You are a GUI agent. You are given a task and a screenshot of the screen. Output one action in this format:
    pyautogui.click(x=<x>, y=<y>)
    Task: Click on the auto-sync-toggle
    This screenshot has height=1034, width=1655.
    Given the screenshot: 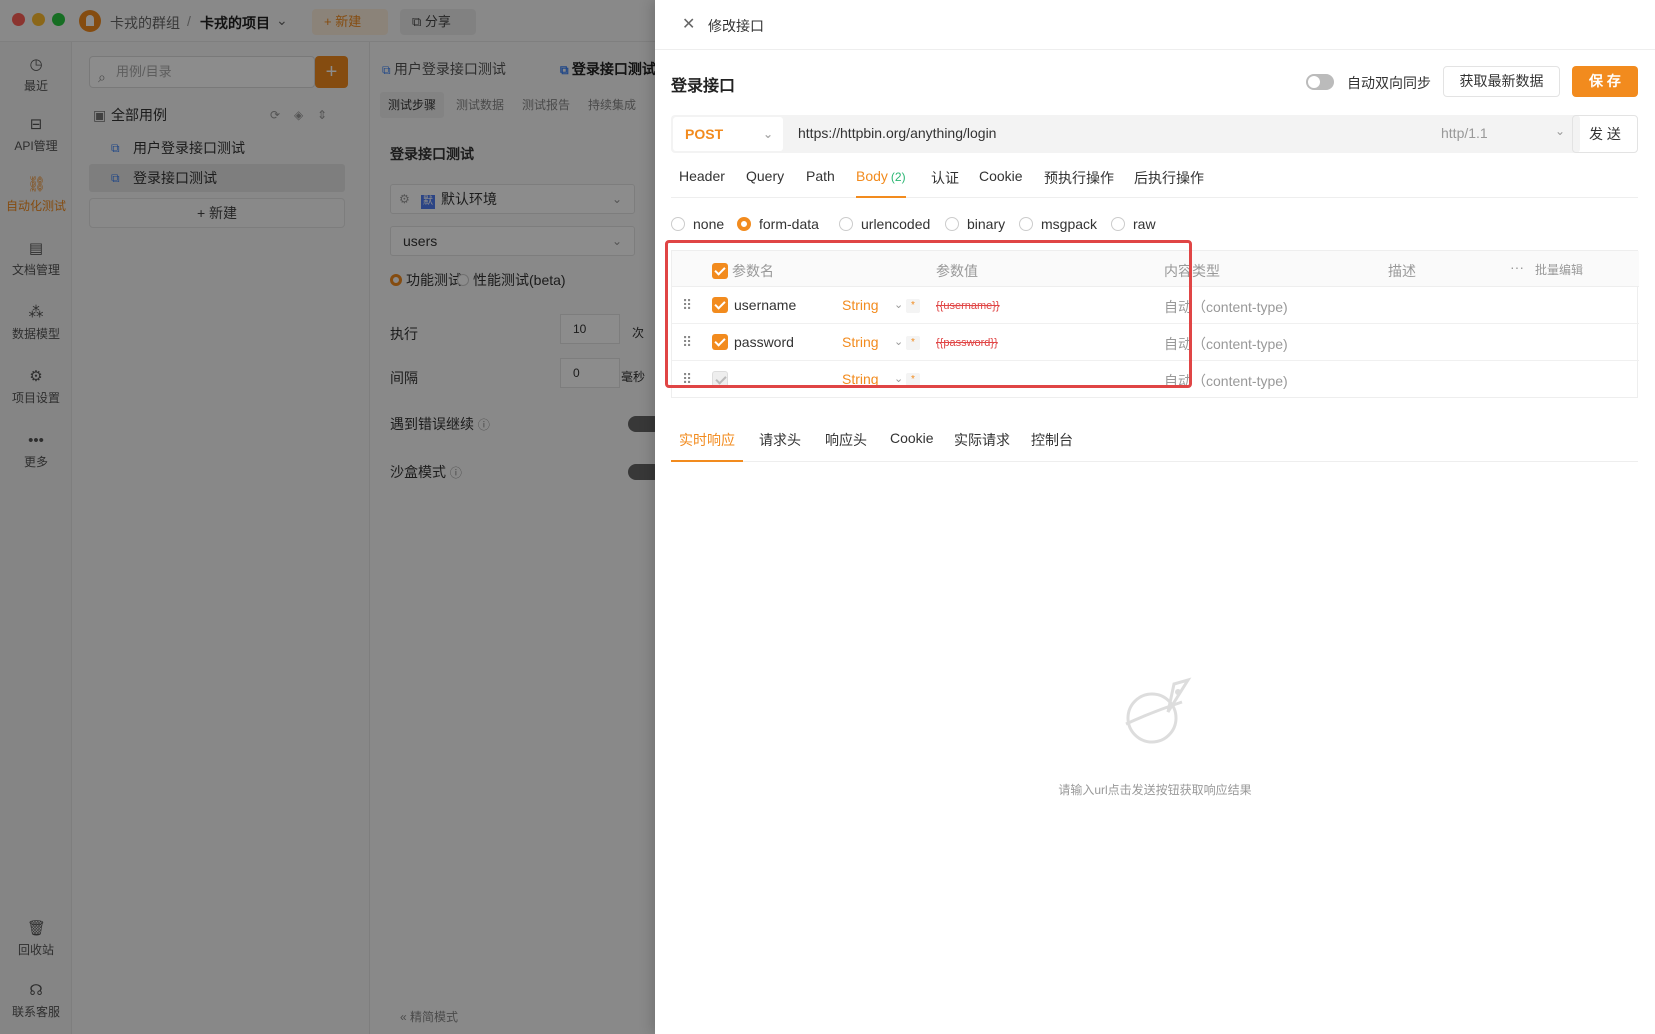 What is the action you would take?
    pyautogui.click(x=1320, y=82)
    